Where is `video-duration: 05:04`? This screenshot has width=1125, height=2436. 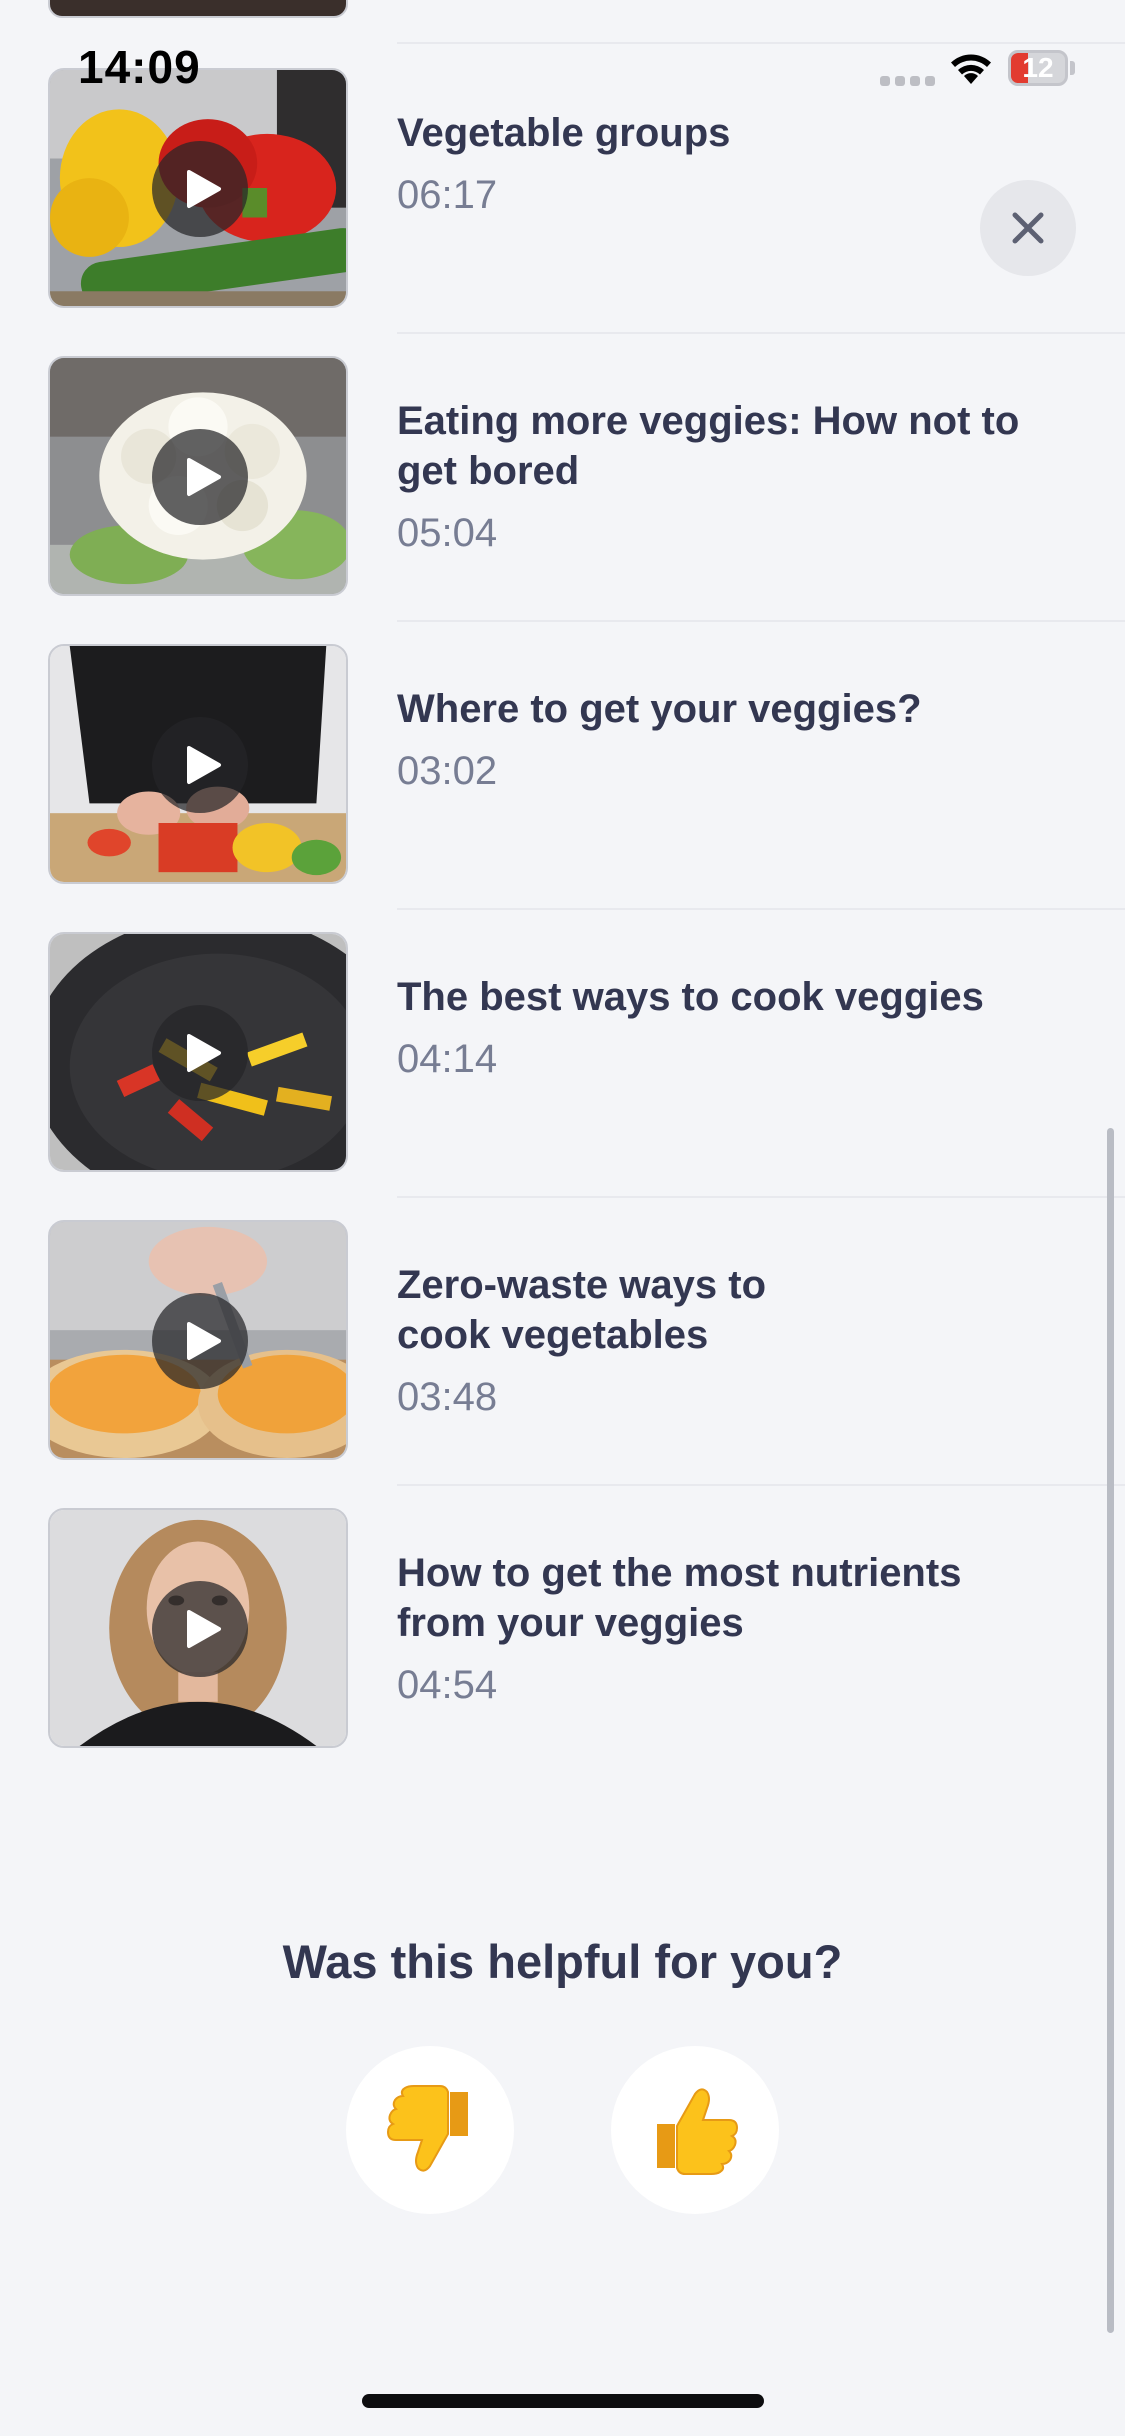 video-duration: 05:04 is located at coordinates (447, 533).